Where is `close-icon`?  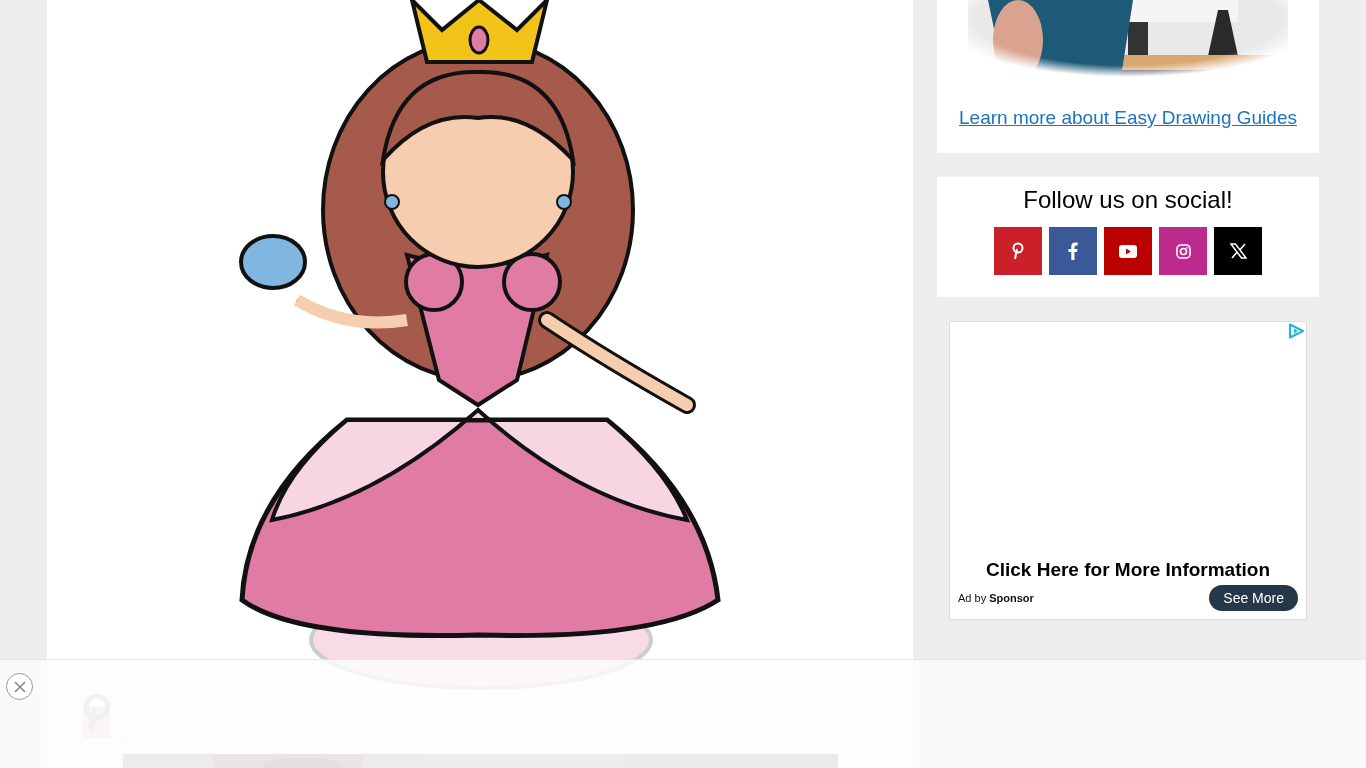
close-icon is located at coordinates (19, 686).